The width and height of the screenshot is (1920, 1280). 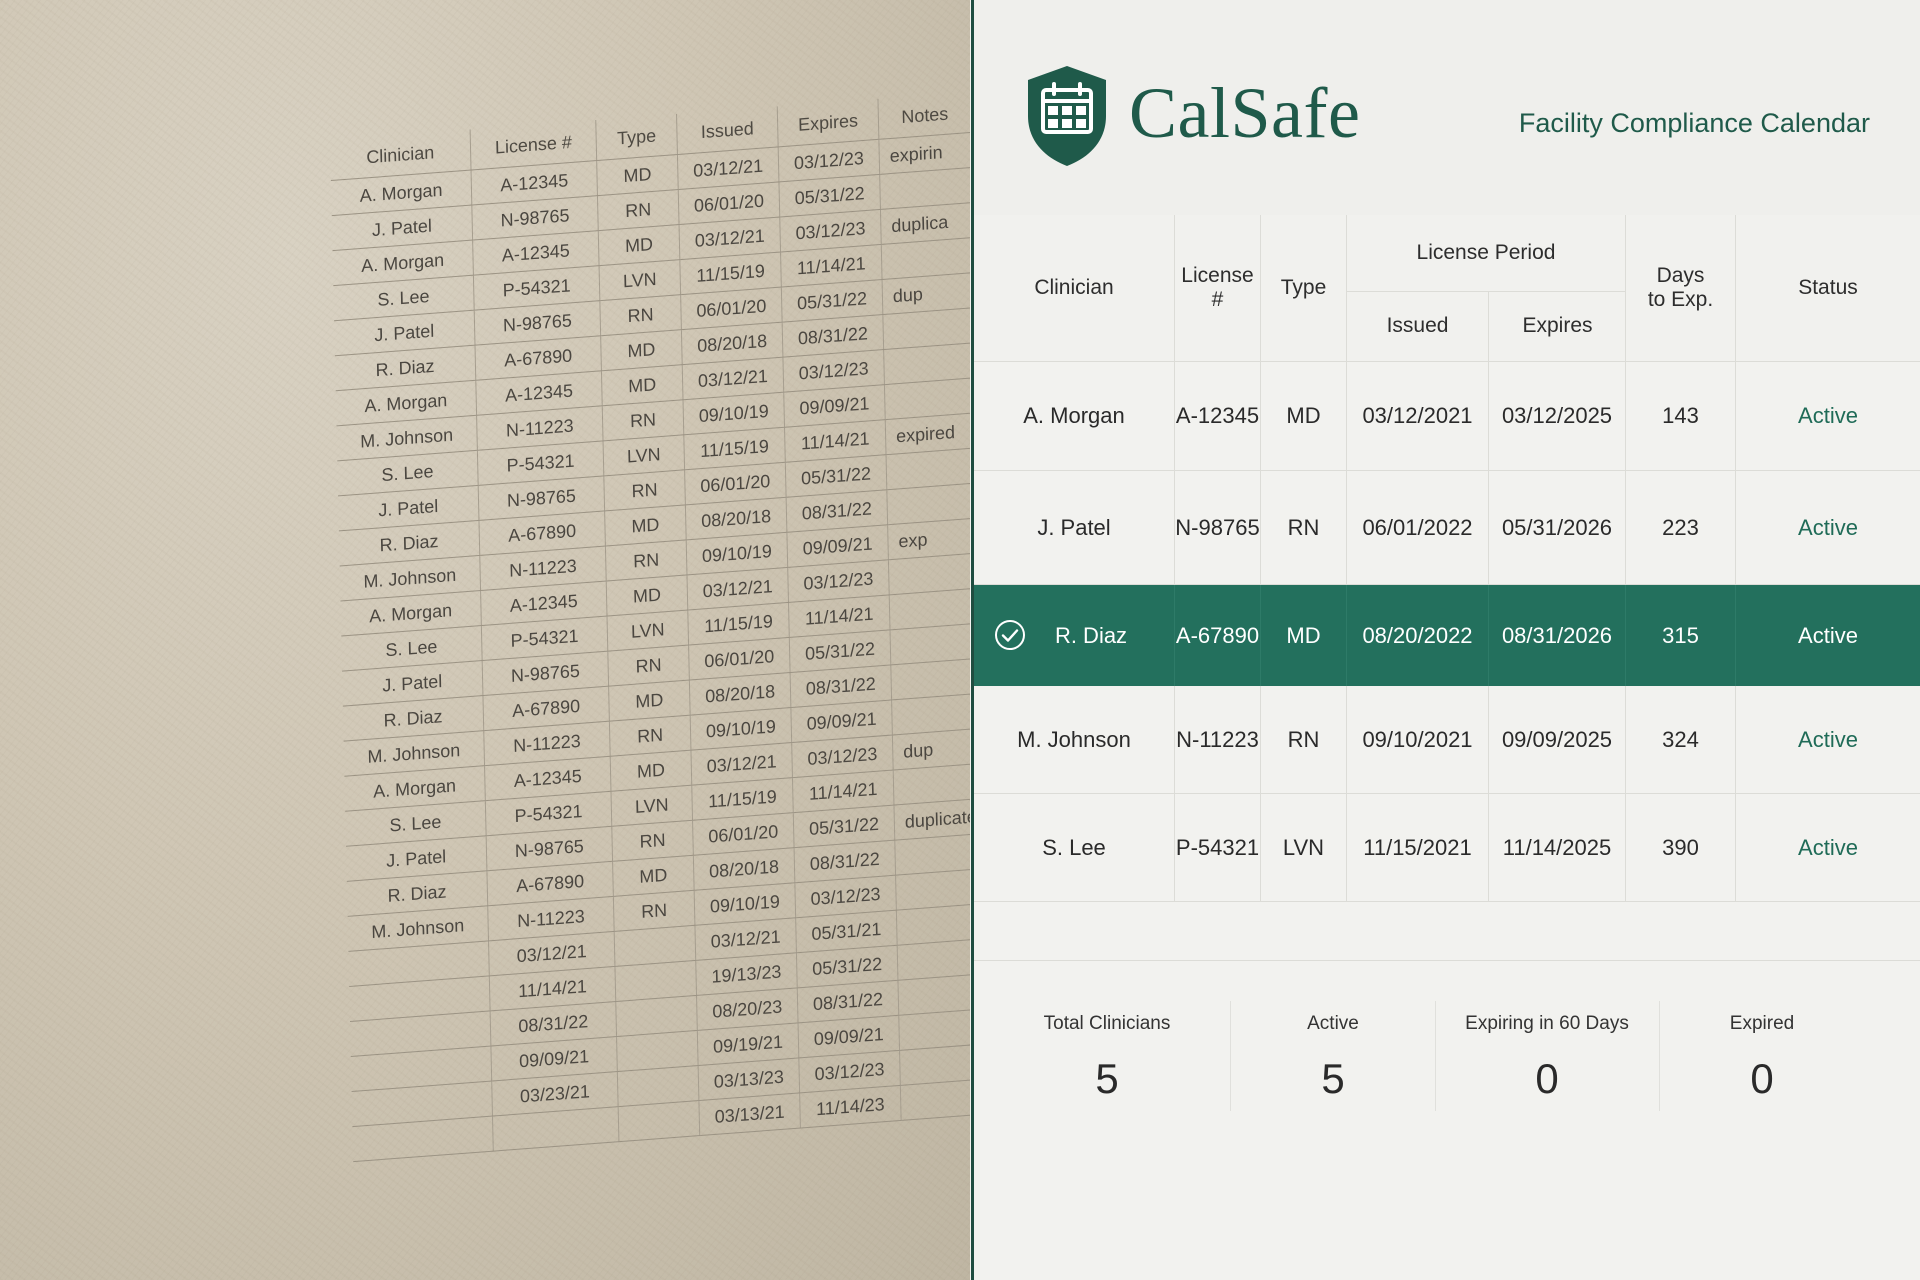 I want to click on legacy-cell-issued: 03/13/21, so click(x=749, y=1114).